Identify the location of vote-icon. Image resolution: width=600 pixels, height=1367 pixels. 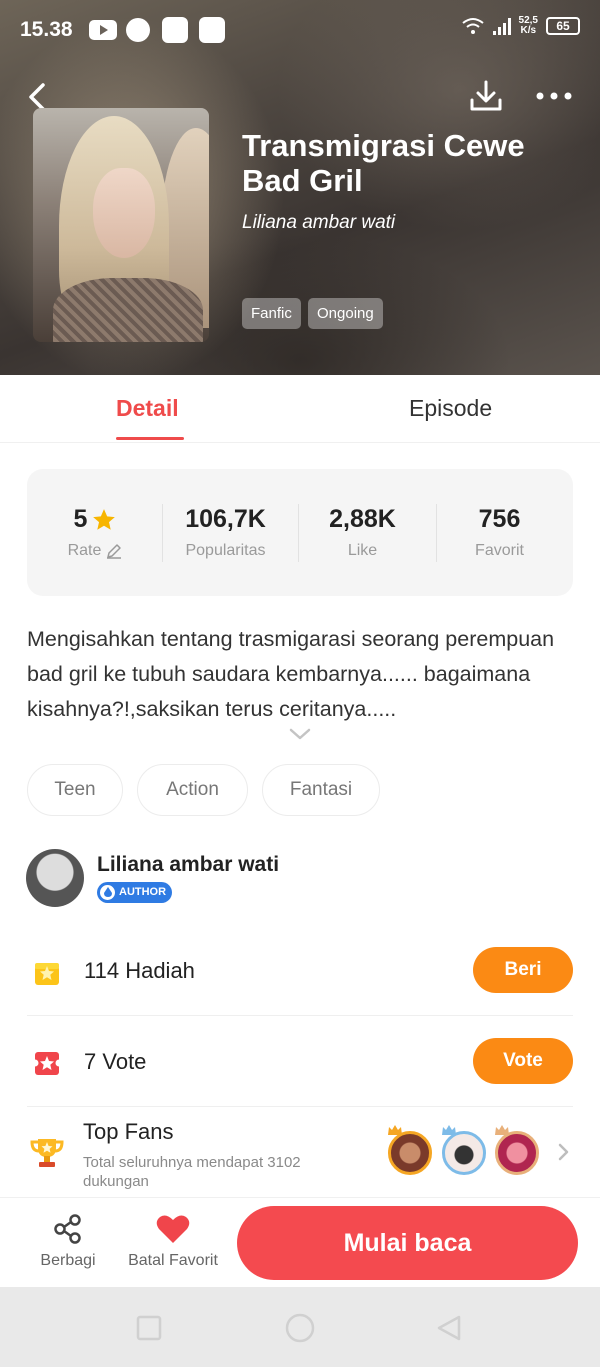
(47, 1063).